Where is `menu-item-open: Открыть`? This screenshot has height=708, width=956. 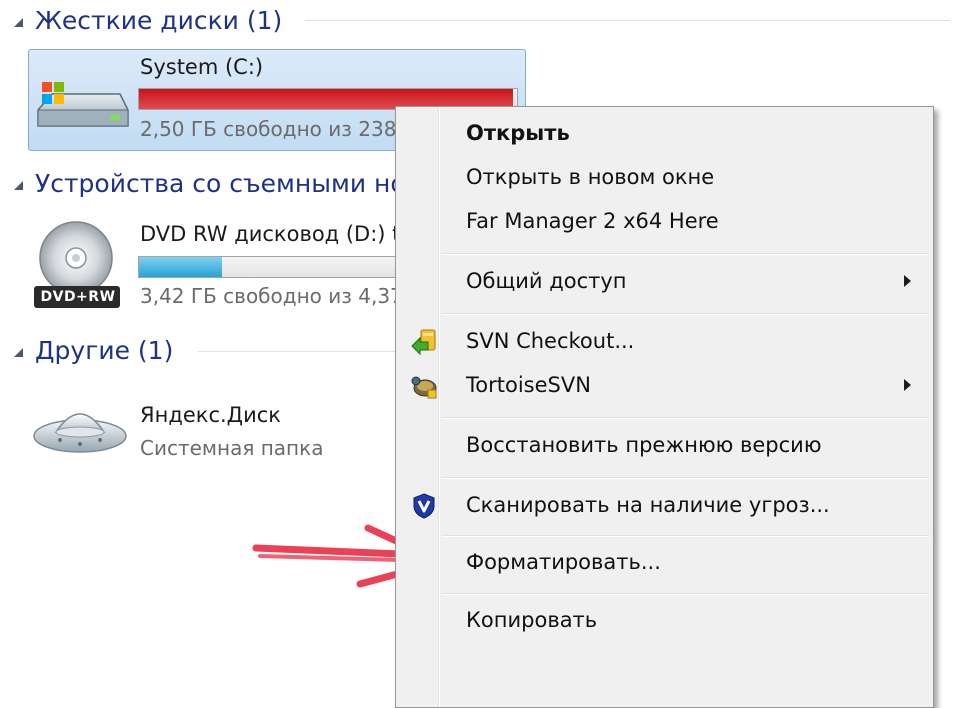
menu-item-open: Открыть is located at coordinates (664, 134).